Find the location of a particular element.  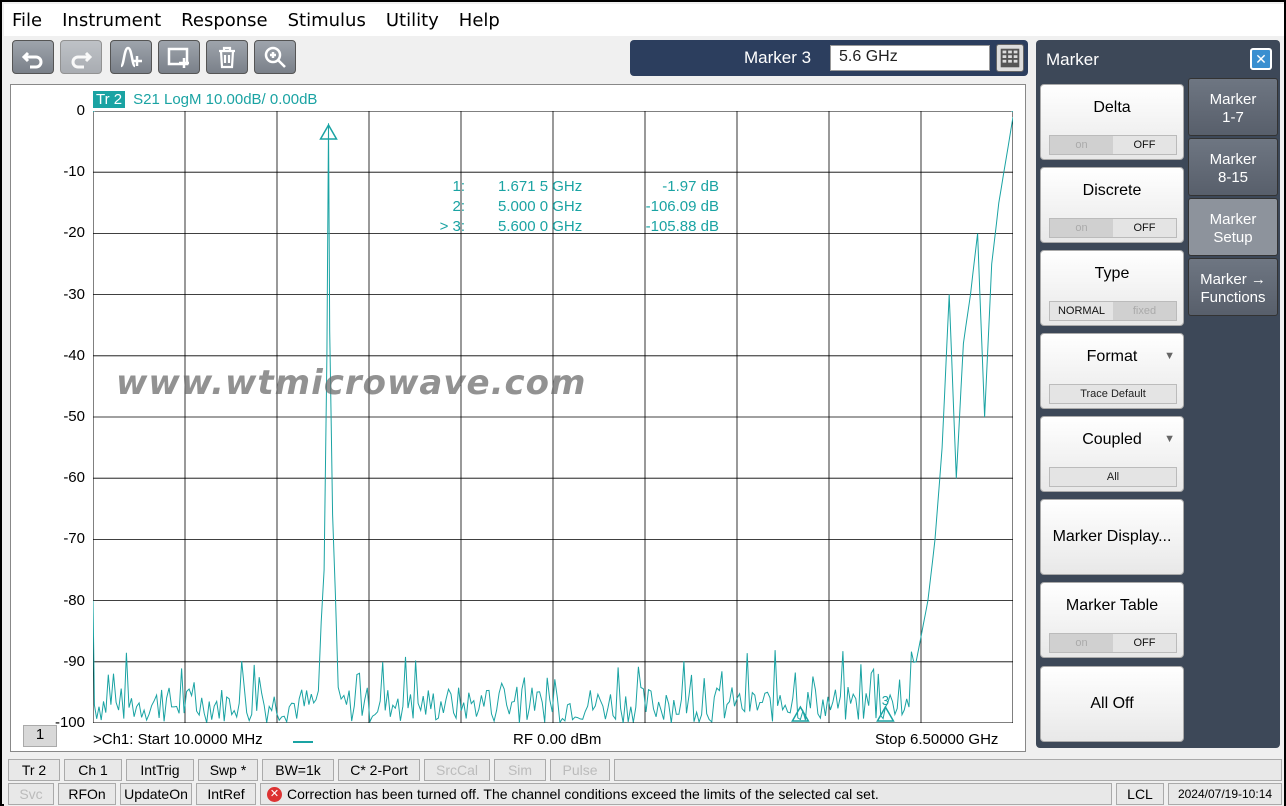

tab-marker-setup: Marker Setup is located at coordinates (1233, 227).